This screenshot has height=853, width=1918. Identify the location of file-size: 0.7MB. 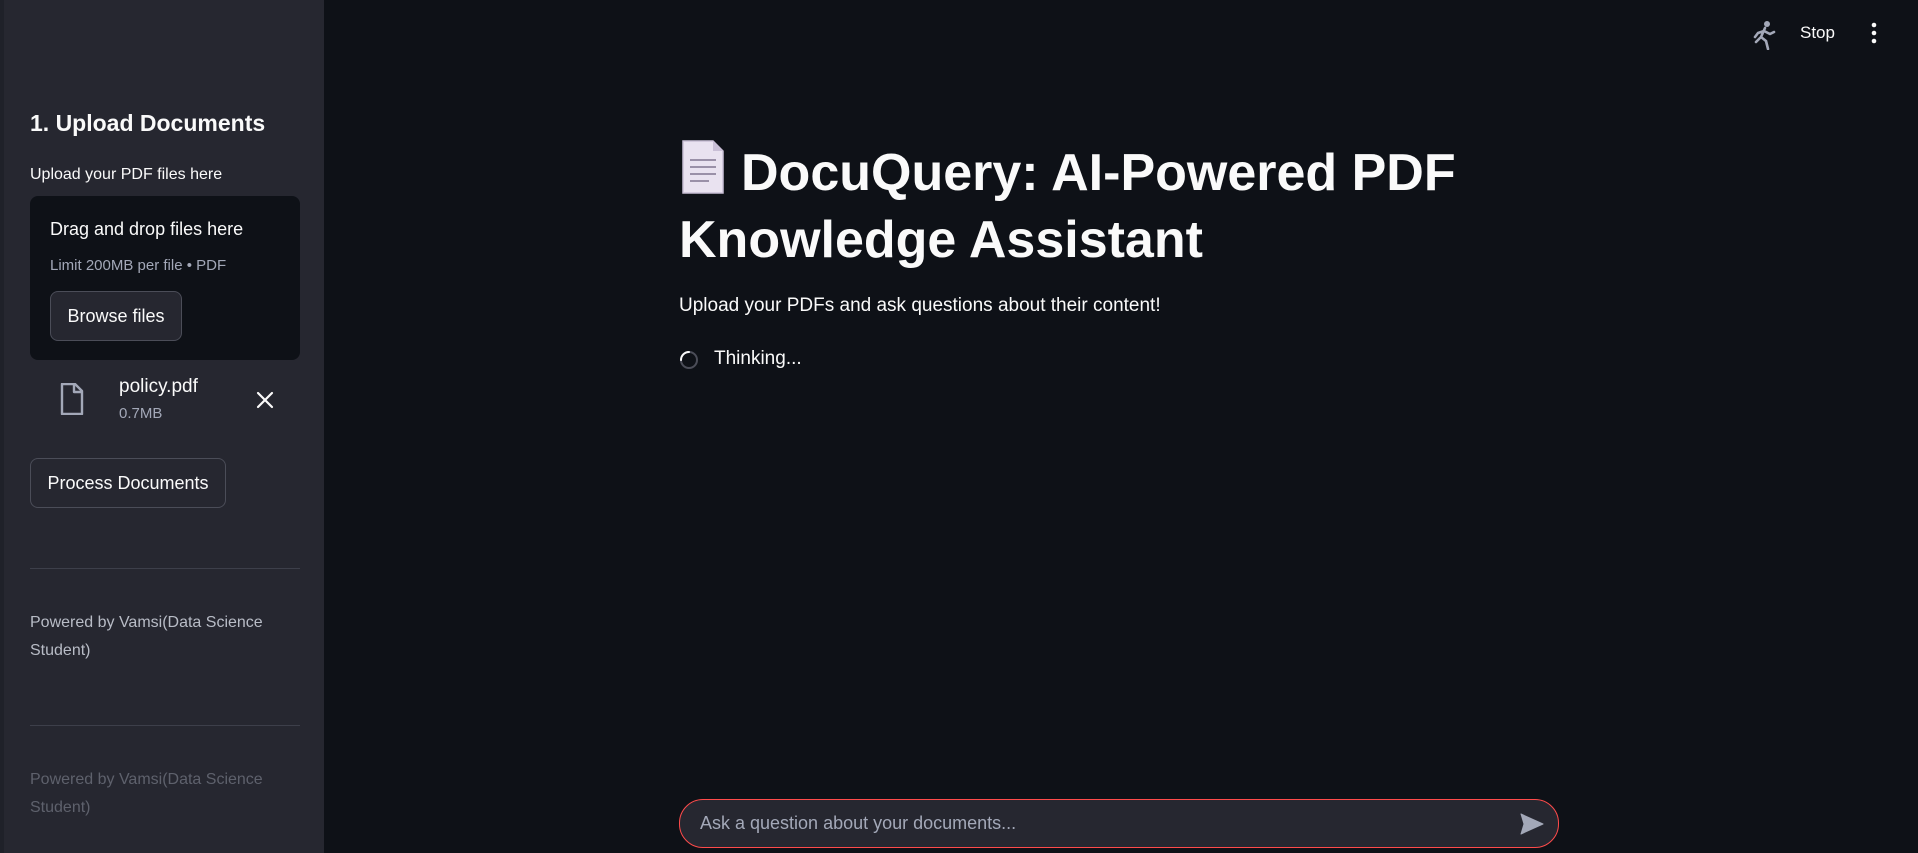
(141, 413).